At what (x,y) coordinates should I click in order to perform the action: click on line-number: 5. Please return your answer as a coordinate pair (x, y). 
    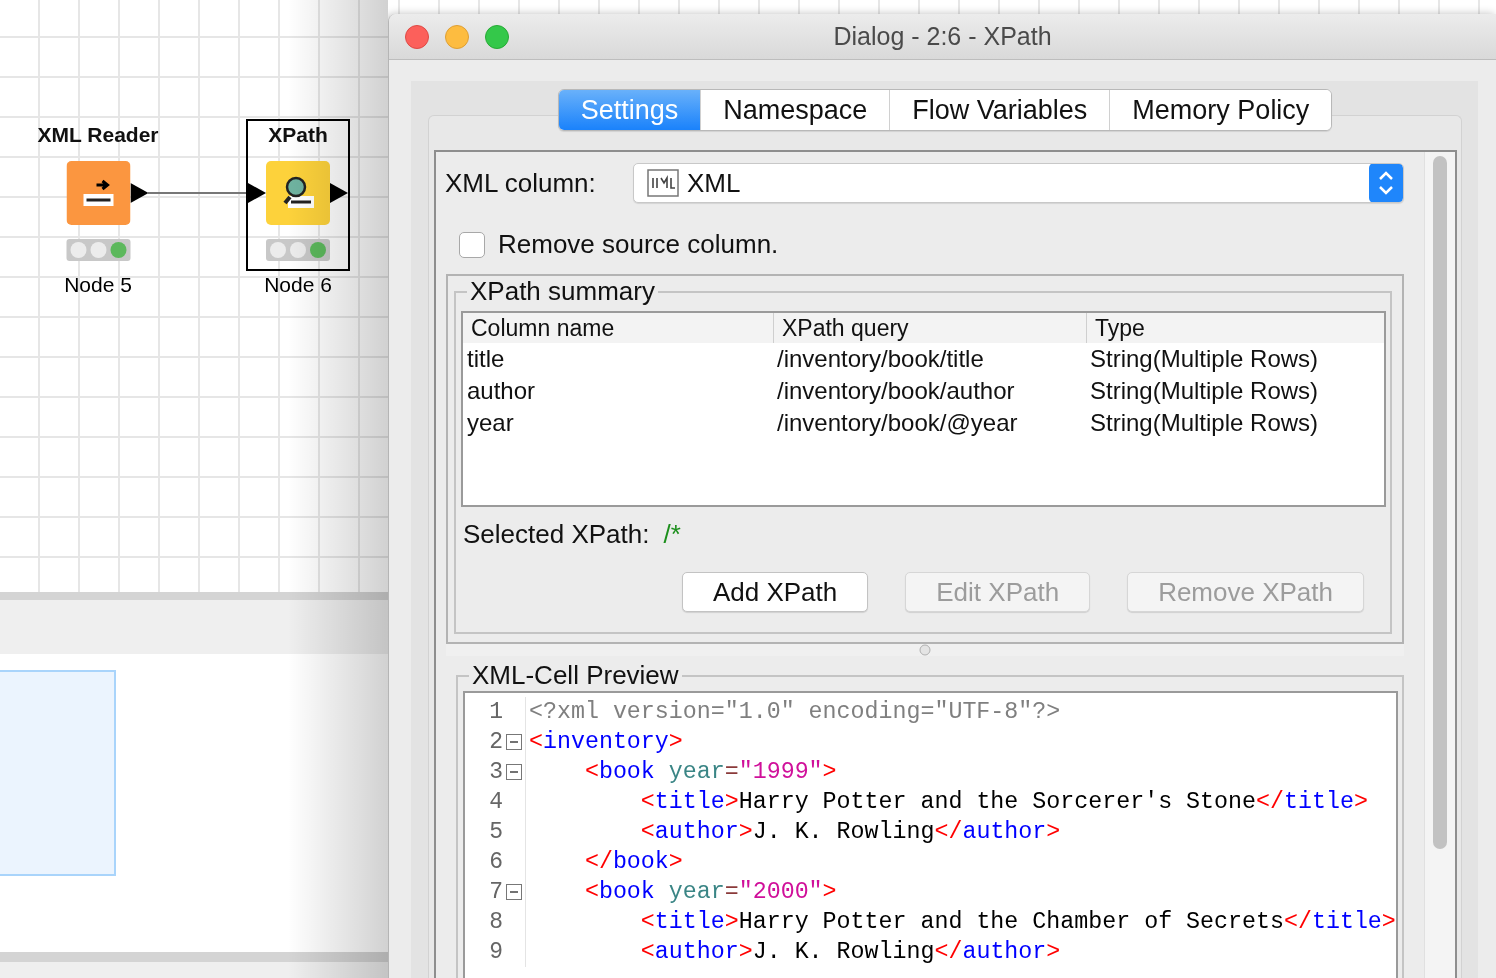
    Looking at the image, I should click on (495, 832).